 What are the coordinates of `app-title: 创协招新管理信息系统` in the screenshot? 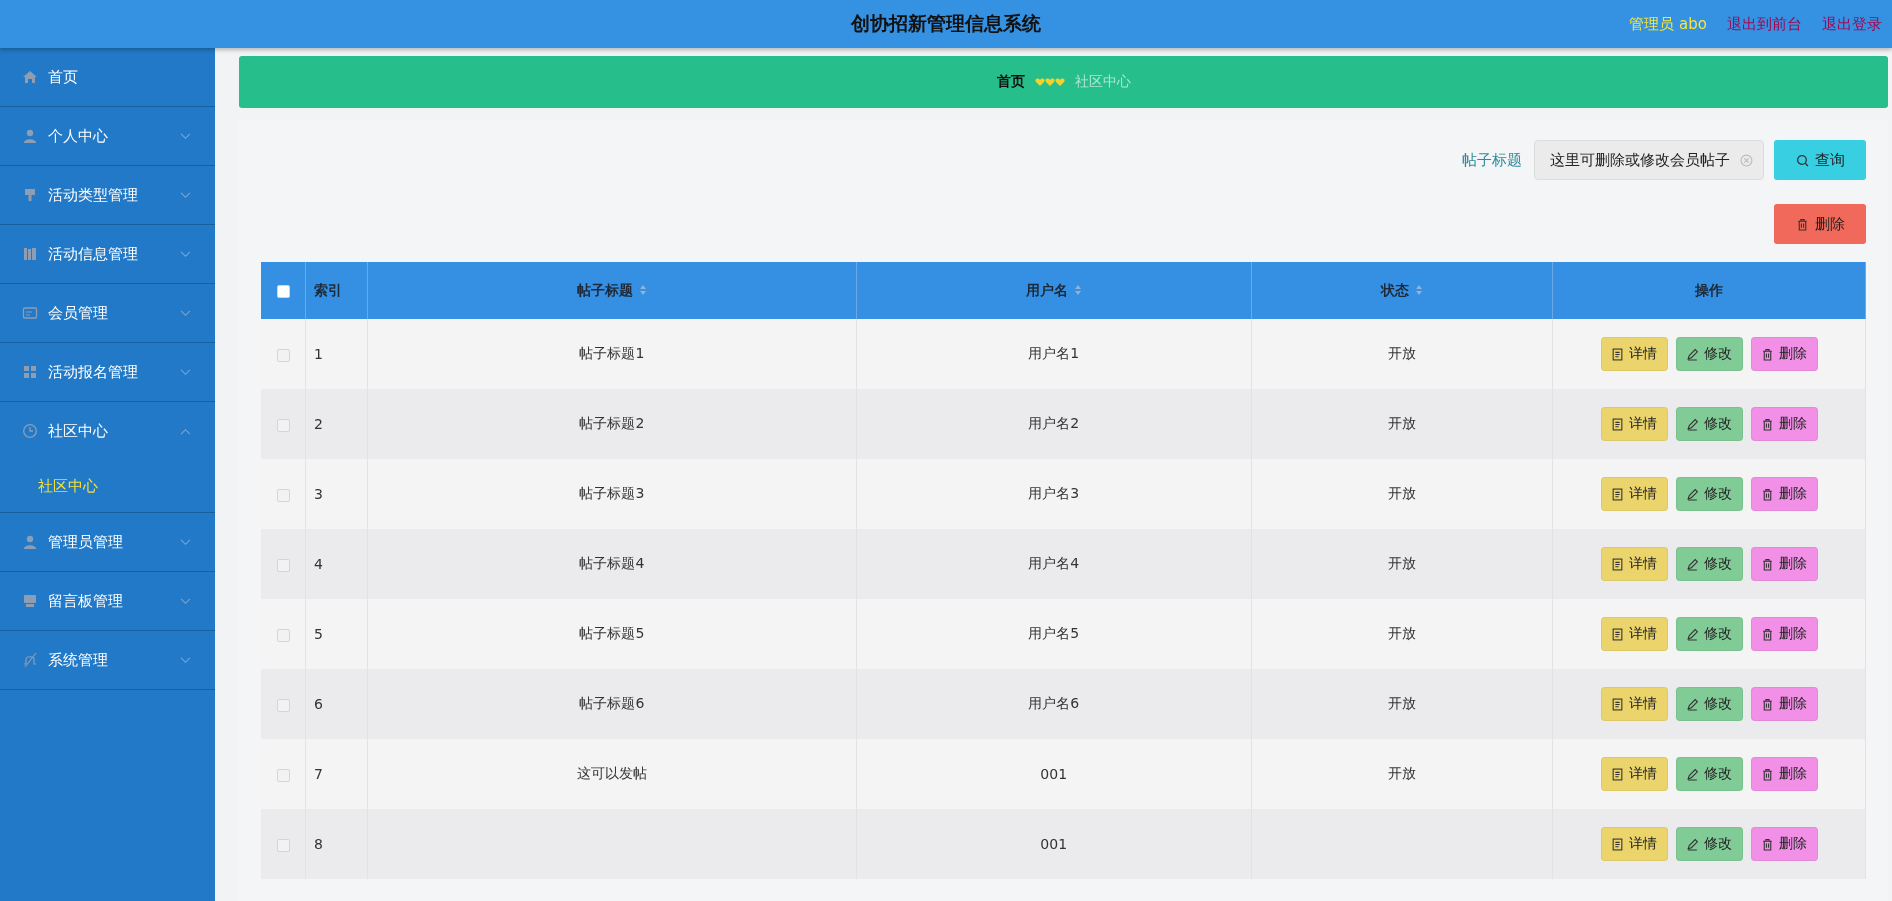 It's located at (946, 23).